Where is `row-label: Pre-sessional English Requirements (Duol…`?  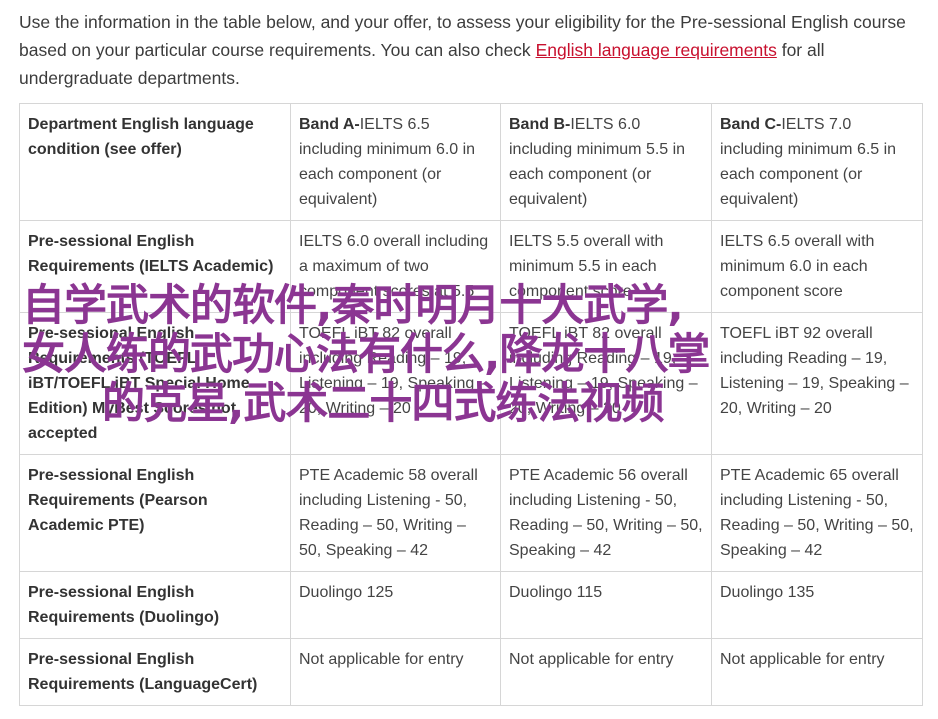
row-label: Pre-sessional English Requirements (Duol… is located at coordinates (155, 605).